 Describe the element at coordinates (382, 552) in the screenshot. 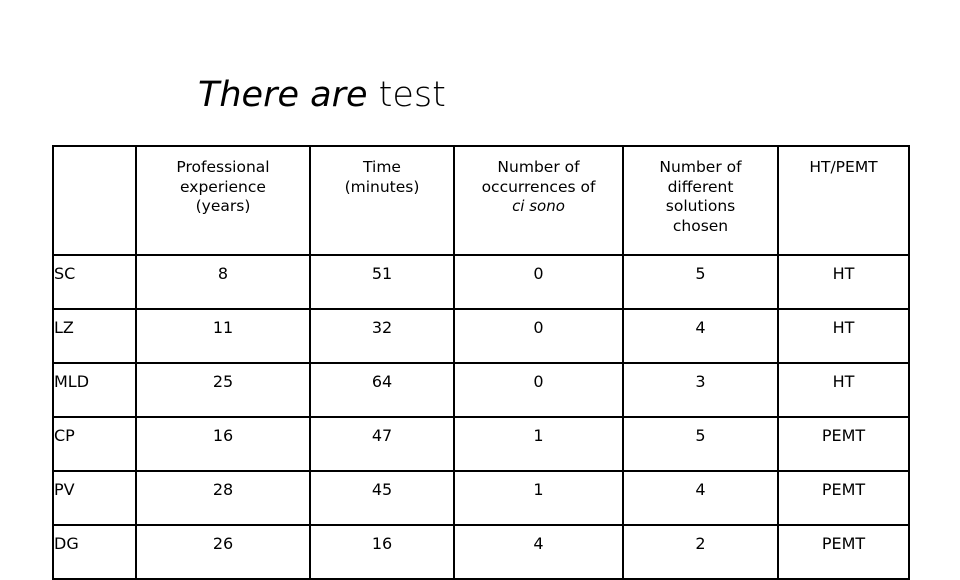

I see `cell-time: 16` at that location.